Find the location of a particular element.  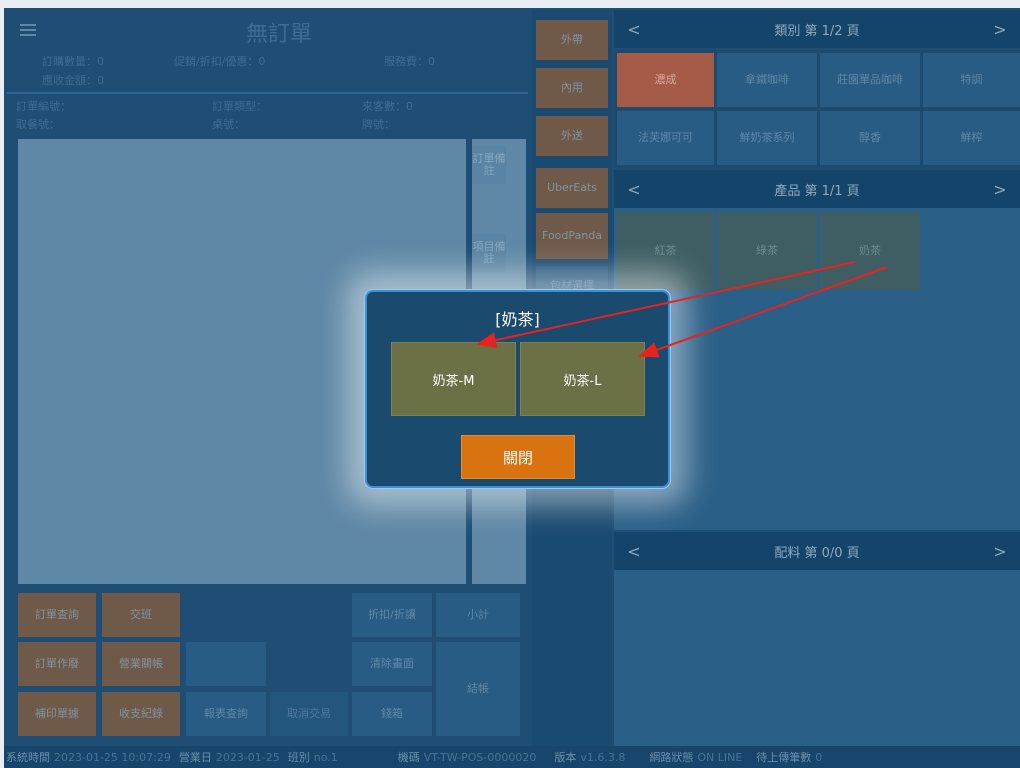

machine-label: 機碼 is located at coordinates (408, 757).